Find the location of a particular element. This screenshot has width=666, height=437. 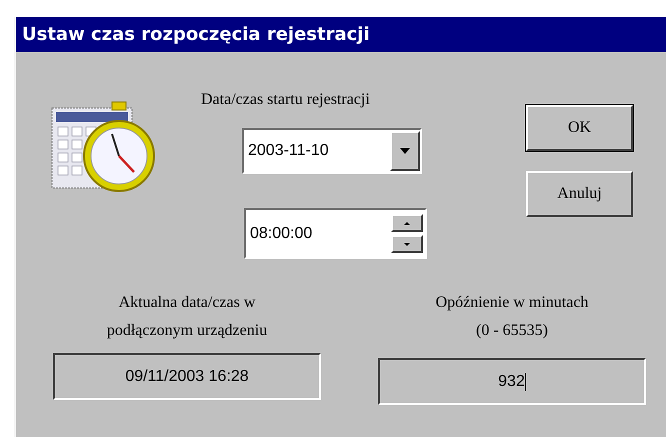

delay-input-field: 932 is located at coordinates (512, 381).